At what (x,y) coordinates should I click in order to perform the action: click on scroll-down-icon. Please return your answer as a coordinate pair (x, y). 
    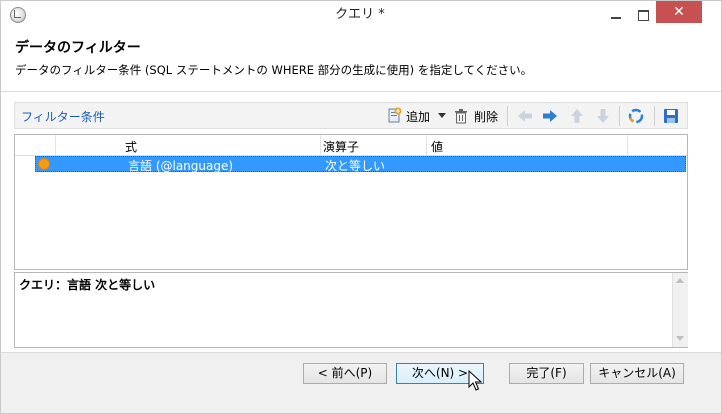
    Looking at the image, I should click on (680, 338).